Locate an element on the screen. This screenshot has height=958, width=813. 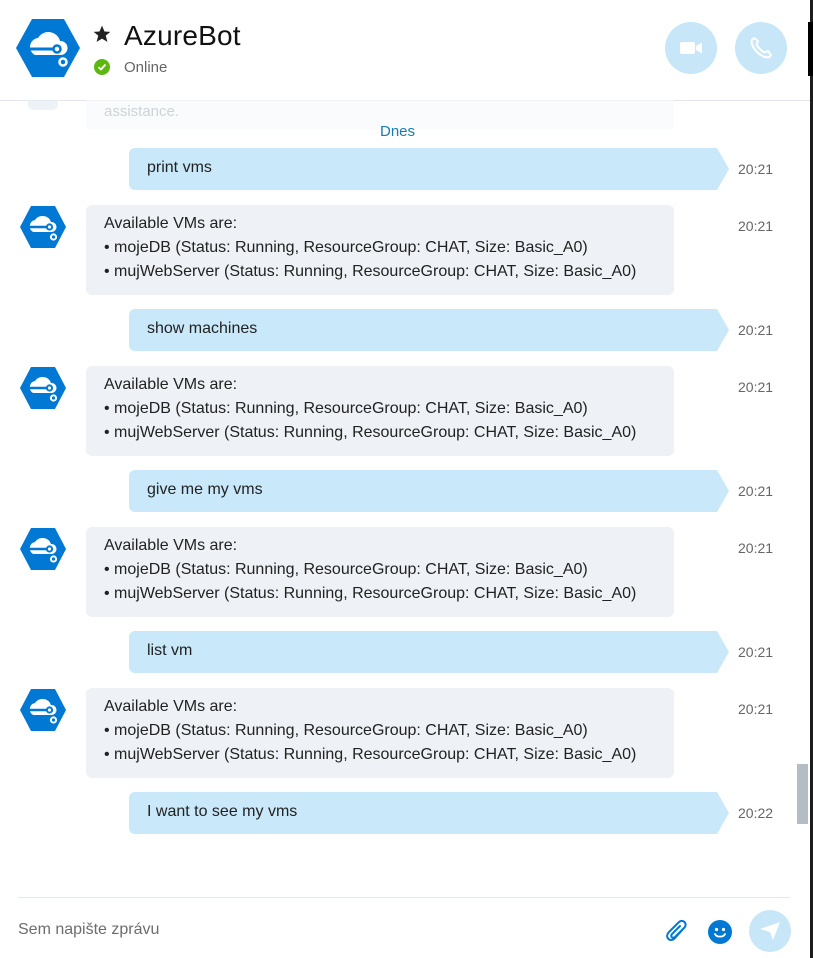
message-timestamp: 20:22 is located at coordinates (756, 813).